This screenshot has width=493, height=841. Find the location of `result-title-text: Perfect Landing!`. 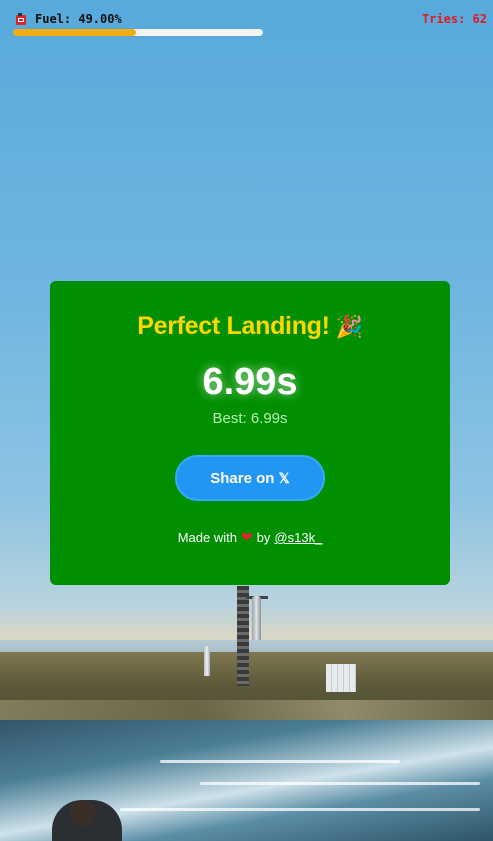

result-title-text: Perfect Landing! is located at coordinates (233, 326).